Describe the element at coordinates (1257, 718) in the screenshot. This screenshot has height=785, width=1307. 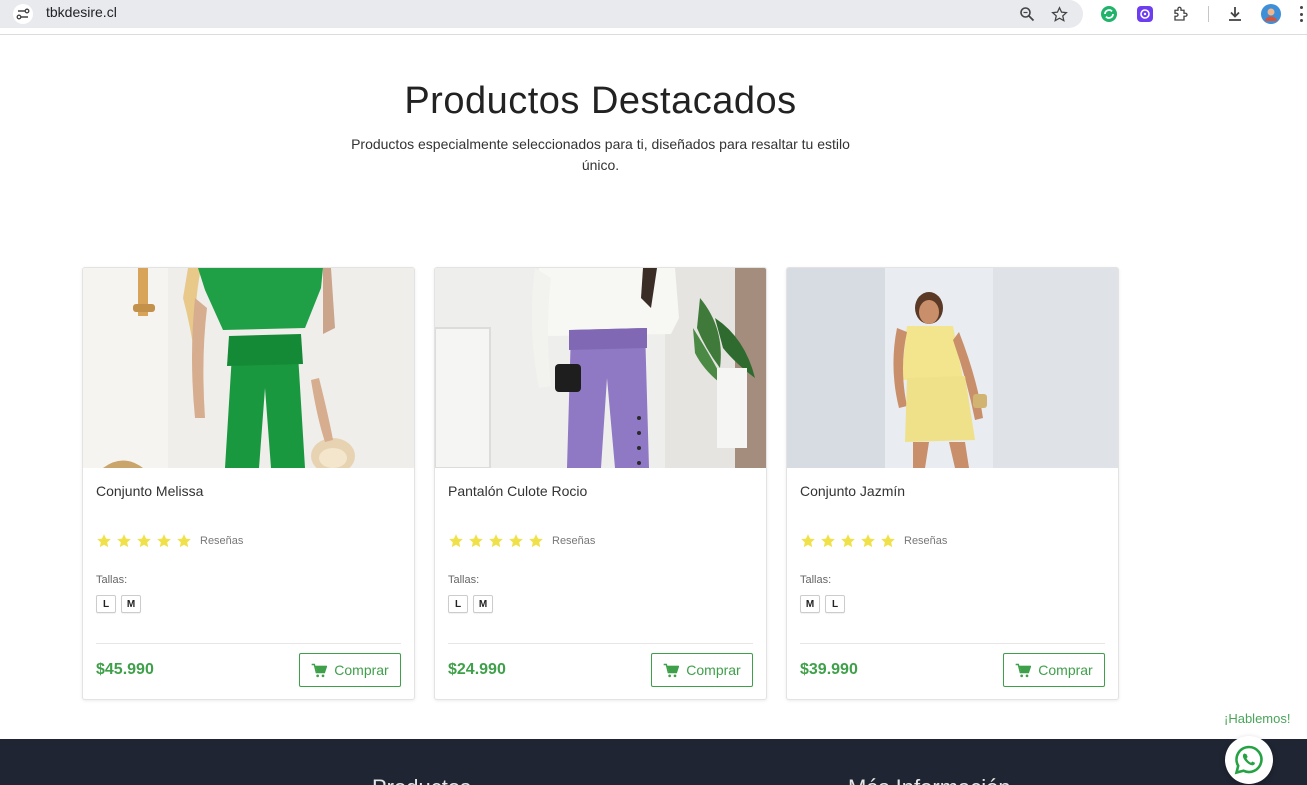
I see `chat-label: ¡Hablemos!` at that location.